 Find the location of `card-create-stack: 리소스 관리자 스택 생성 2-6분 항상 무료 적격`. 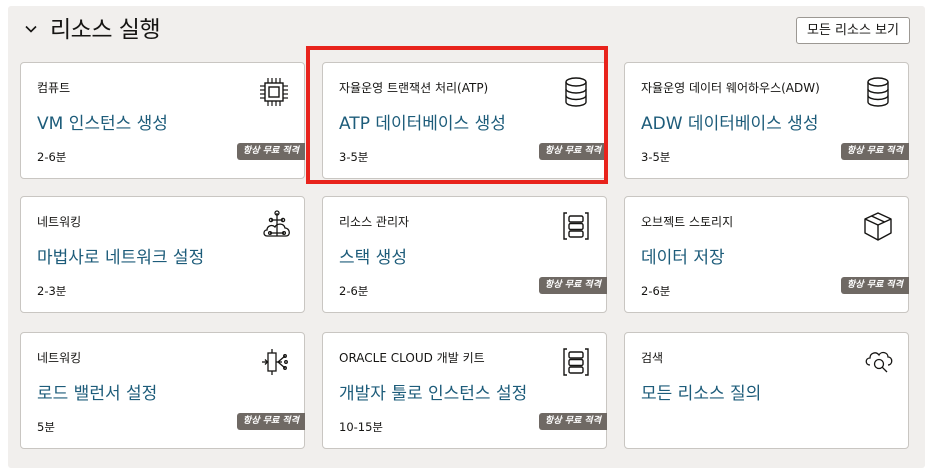

card-create-stack: 리소스 관리자 스택 생성 2-6분 항상 무료 적격 is located at coordinates (464, 254).